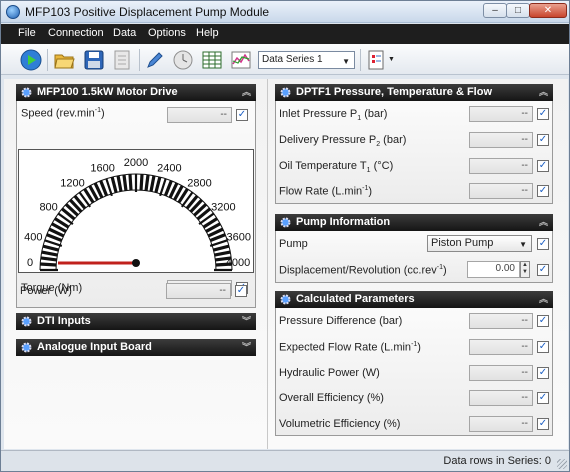 The height and width of the screenshot is (472, 570). What do you see at coordinates (495, 10) in the screenshot?
I see `minimize-button: –` at bounding box center [495, 10].